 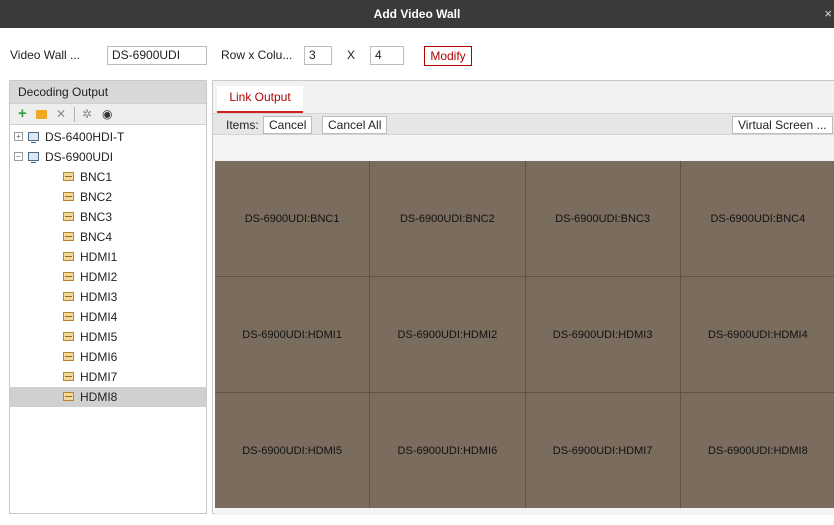 What do you see at coordinates (18, 156) in the screenshot?
I see `collapse-icon: −` at bounding box center [18, 156].